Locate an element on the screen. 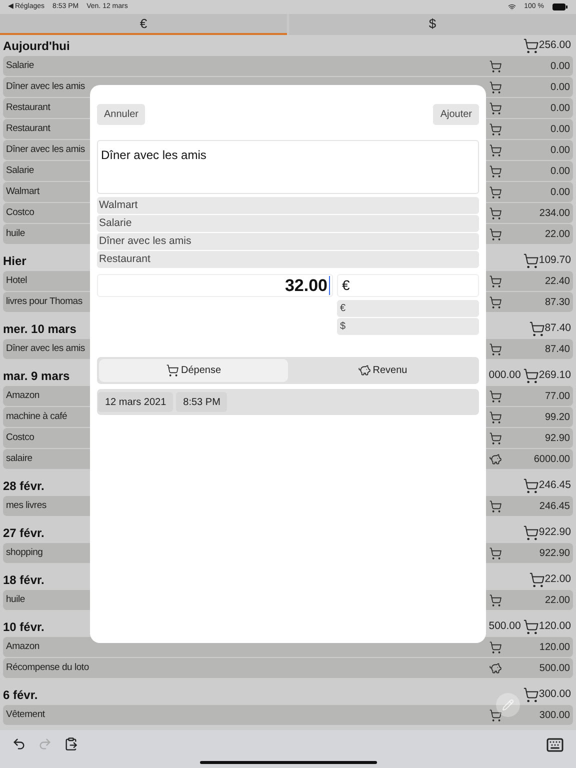 This screenshot has width=576, height=768. income-total: 500.00 is located at coordinates (504, 626).